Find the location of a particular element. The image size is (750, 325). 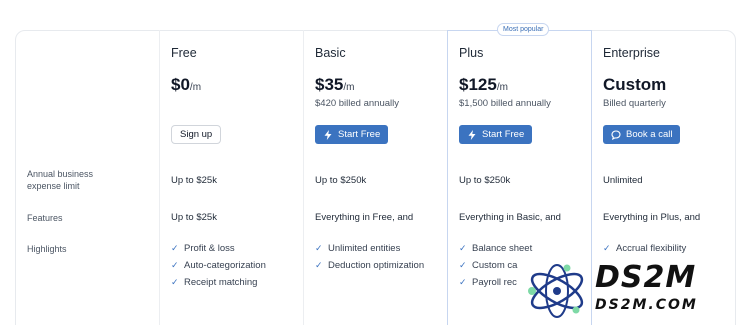

billing-note: $420 billed annually is located at coordinates (357, 103).